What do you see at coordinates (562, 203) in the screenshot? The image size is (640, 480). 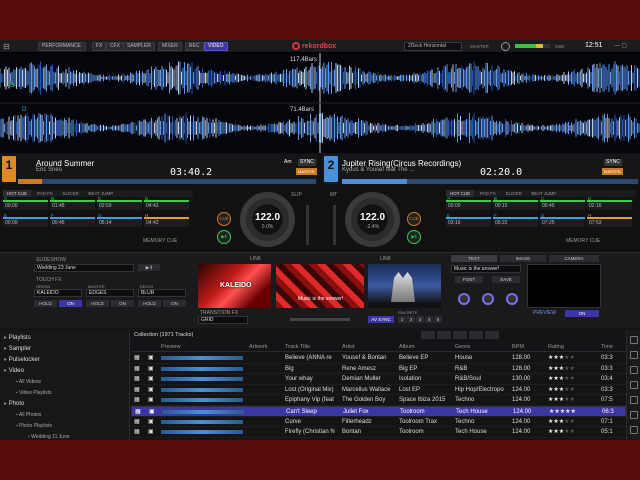 I see `hot-cue-pad-c: C 00:45` at bounding box center [562, 203].